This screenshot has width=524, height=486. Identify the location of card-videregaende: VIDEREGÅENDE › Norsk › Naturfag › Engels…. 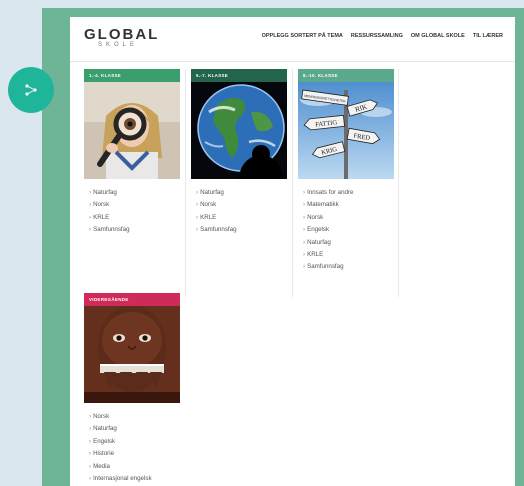
(132, 389).